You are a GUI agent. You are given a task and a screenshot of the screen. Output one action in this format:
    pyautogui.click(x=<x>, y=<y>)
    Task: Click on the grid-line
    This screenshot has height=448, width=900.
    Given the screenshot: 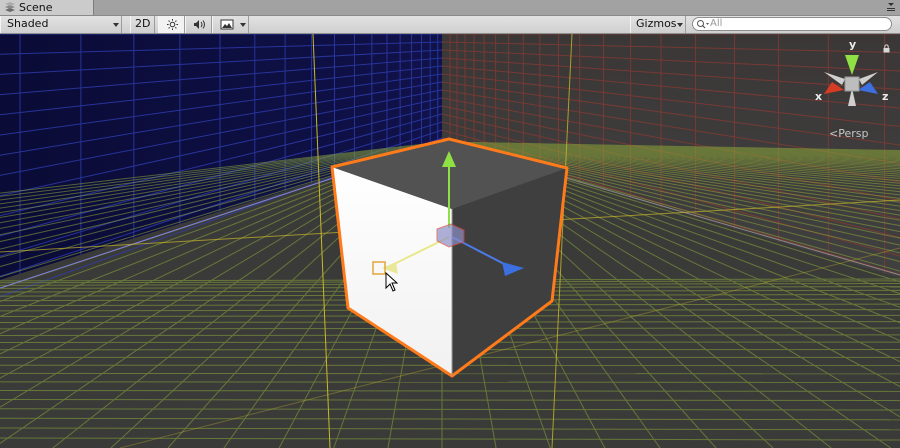 What is the action you would take?
    pyautogui.click(x=450, y=382)
    